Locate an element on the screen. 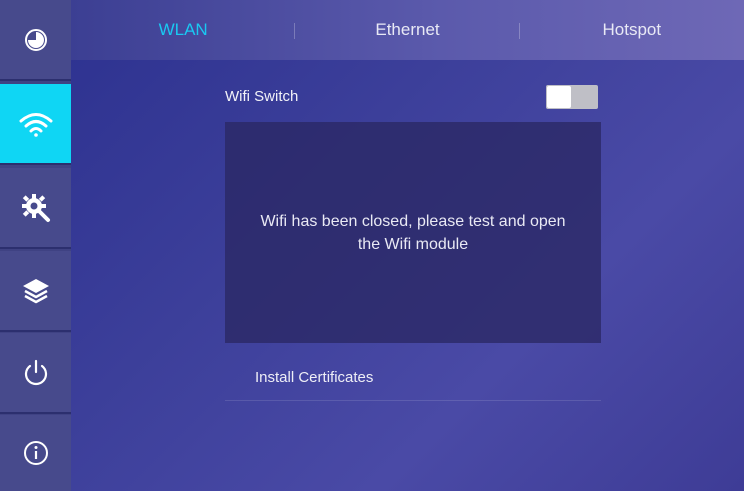 This screenshot has height=491, width=744. settings-icon is located at coordinates (36, 208).